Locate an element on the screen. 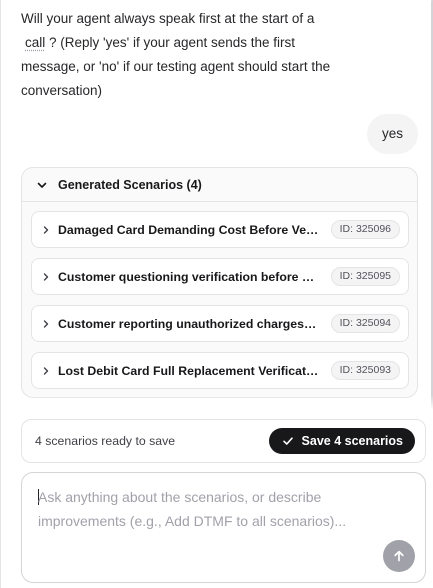 This screenshot has width=433, height=588. user-message-bubble: yes is located at coordinates (392, 134).